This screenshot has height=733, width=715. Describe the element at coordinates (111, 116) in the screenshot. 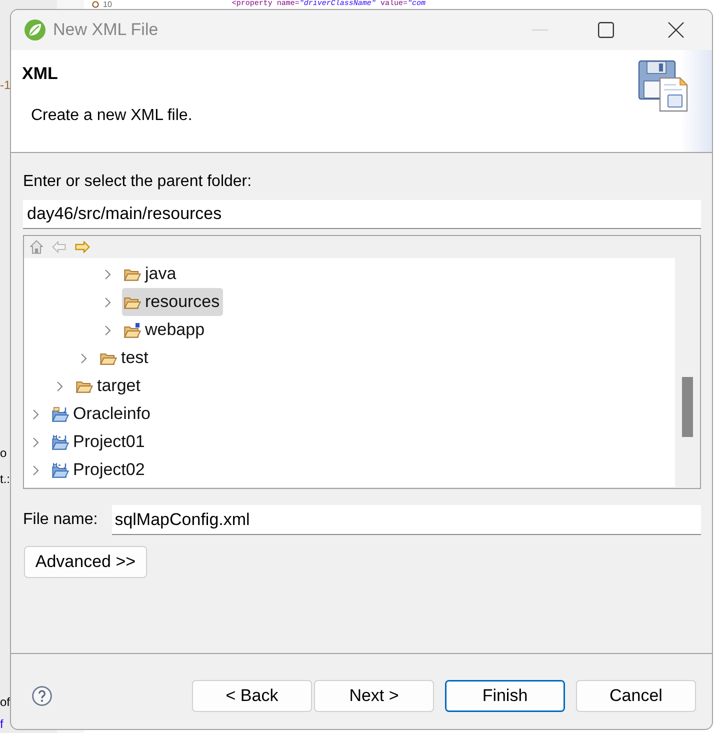

I see `page-description: Create a new XML file.` at that location.